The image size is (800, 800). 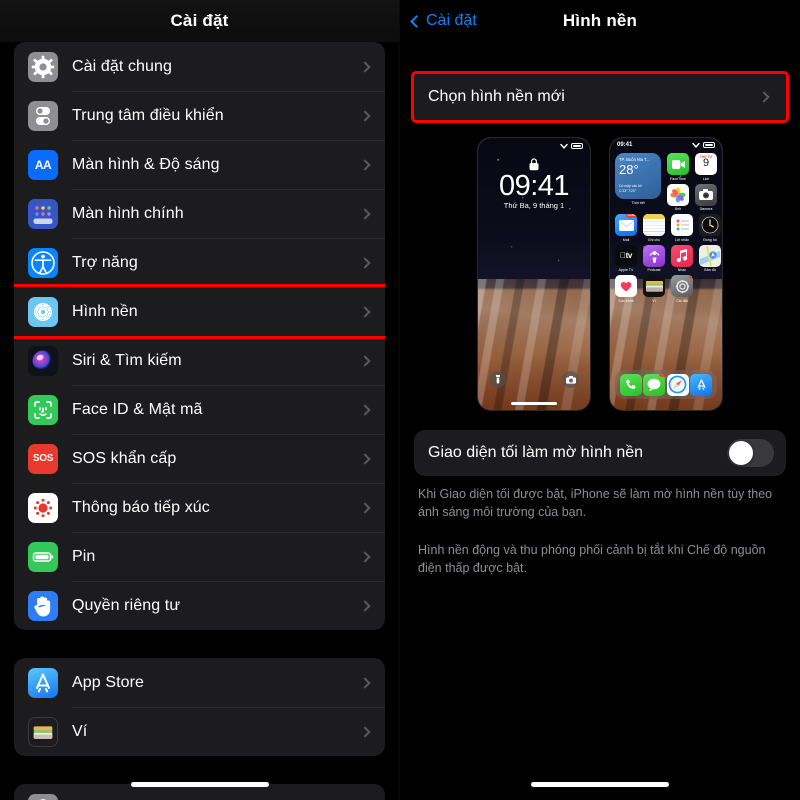 What do you see at coordinates (668, 228) in the screenshot?
I see `app-row: 1.453 Mail Ghi chú Lời nhắc Đồng hồ` at bounding box center [668, 228].